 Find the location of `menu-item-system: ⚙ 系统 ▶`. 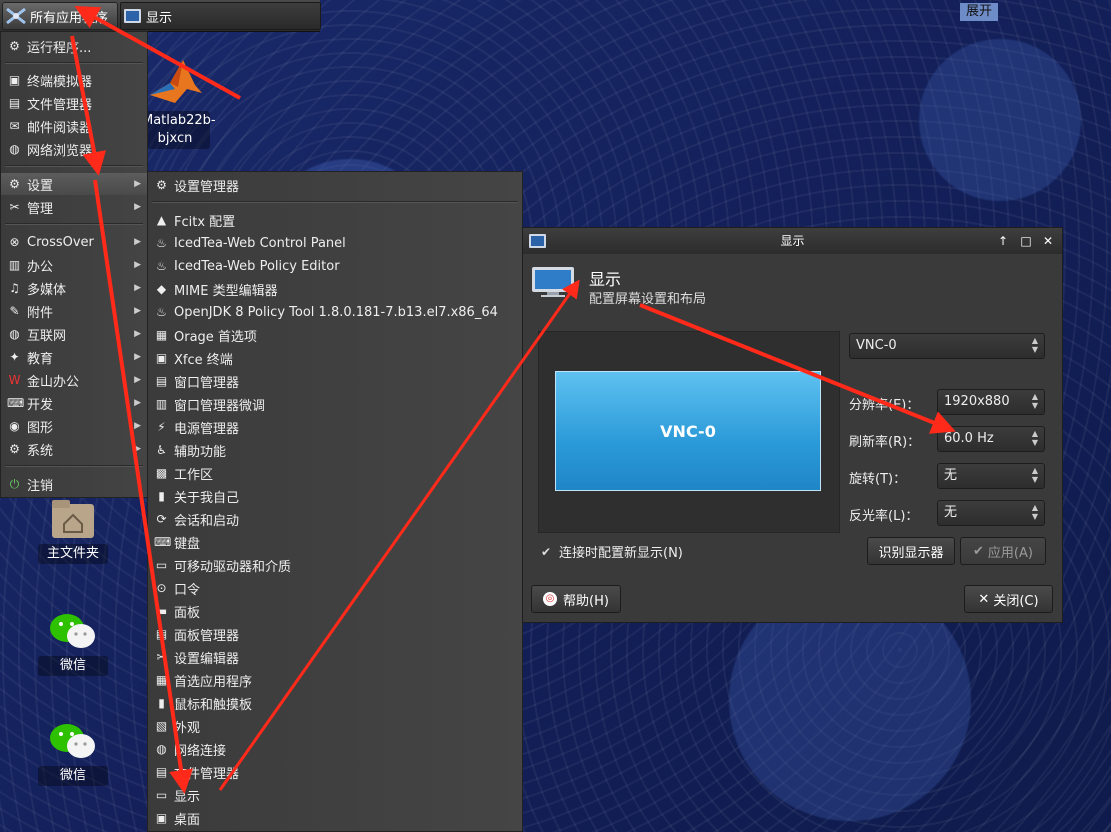

menu-item-system: ⚙ 系统 ▶ is located at coordinates (74, 449).